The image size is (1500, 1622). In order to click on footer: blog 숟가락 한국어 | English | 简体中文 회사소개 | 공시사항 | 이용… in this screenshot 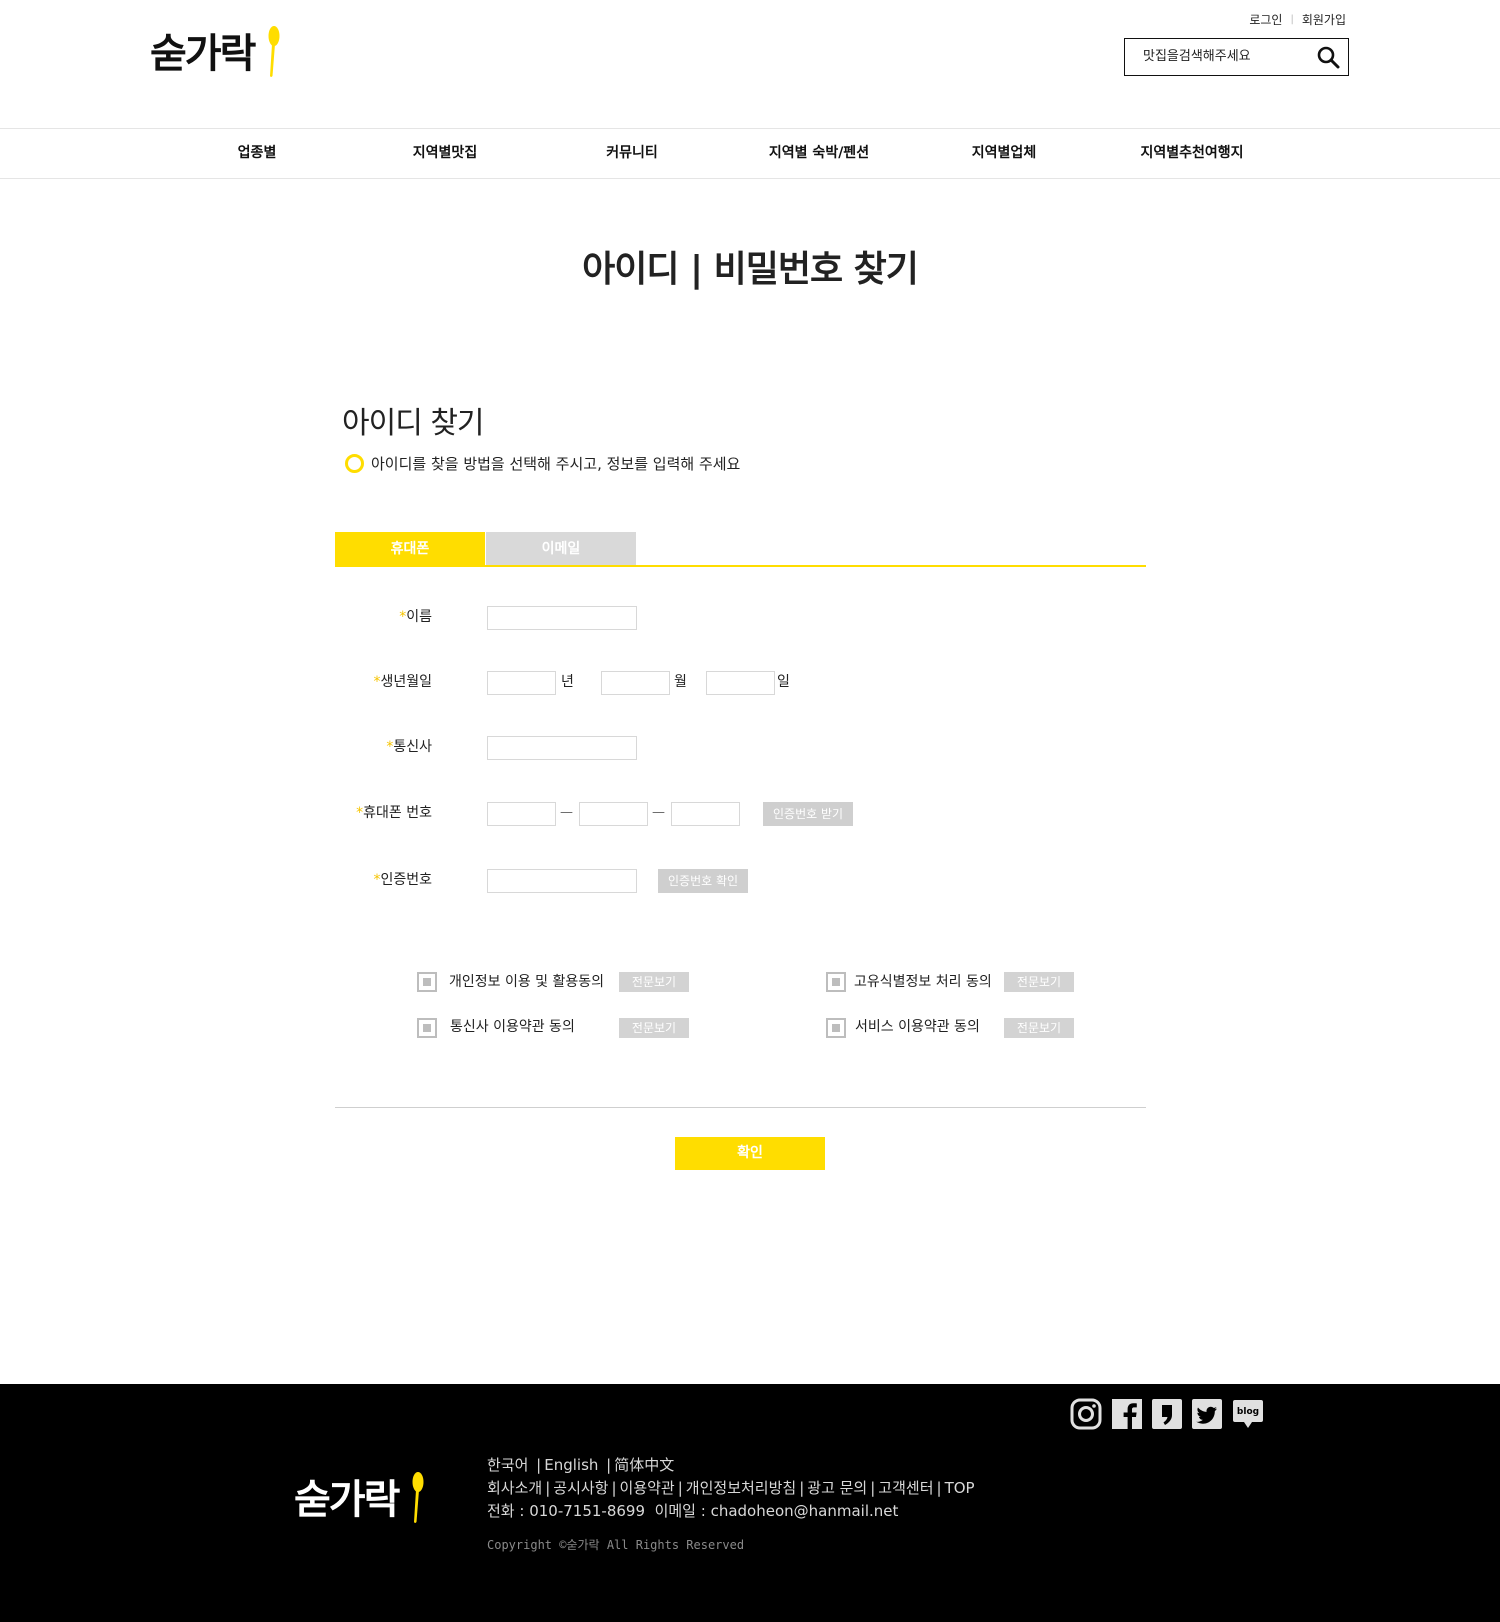, I will do `click(750, 1503)`.